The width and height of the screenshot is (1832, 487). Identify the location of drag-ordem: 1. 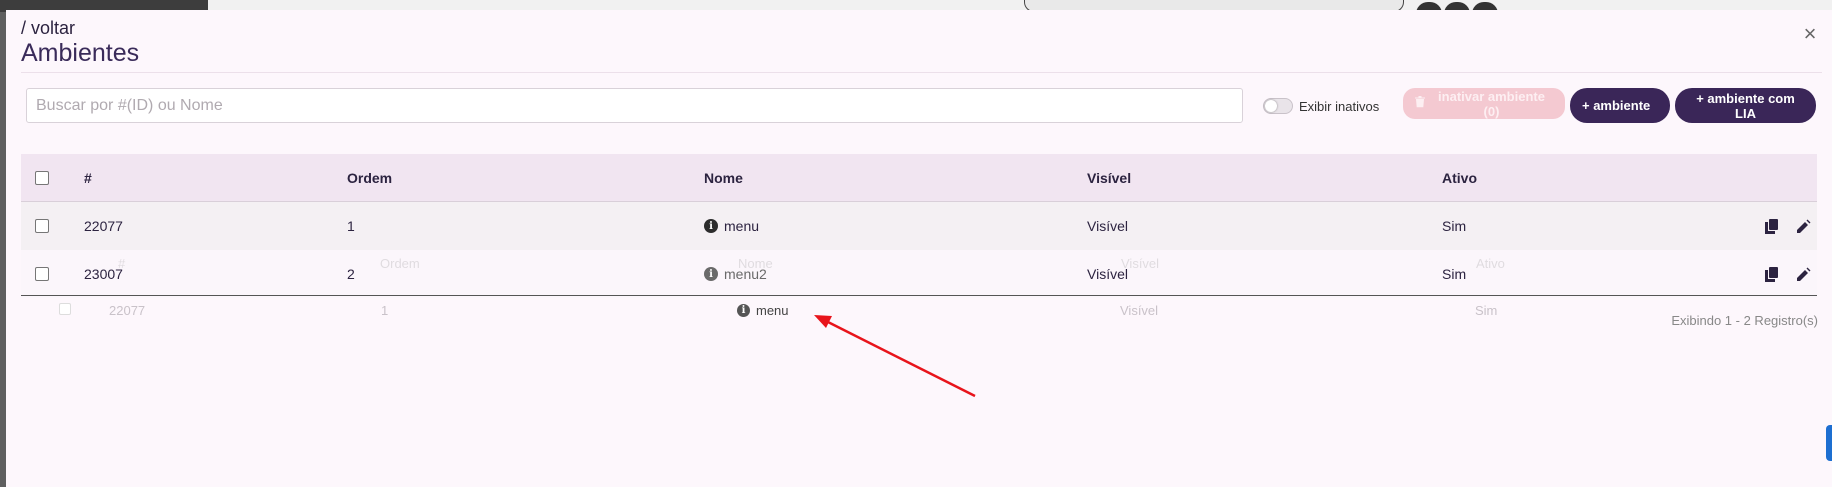
(385, 310).